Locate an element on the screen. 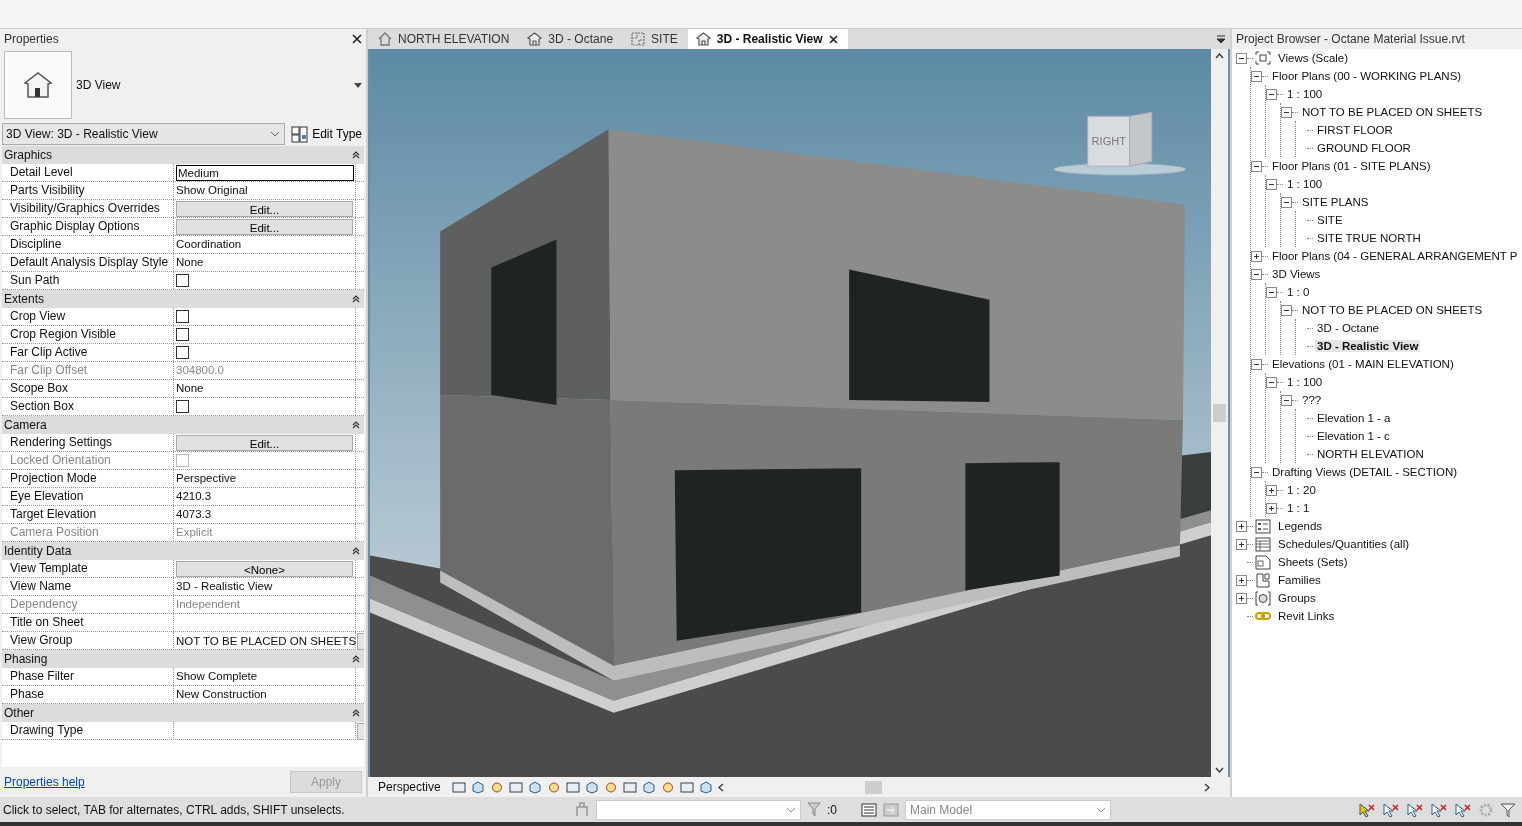 This screenshot has height=826, width=1522. tree-item: Revit Links is located at coordinates (1306, 616).